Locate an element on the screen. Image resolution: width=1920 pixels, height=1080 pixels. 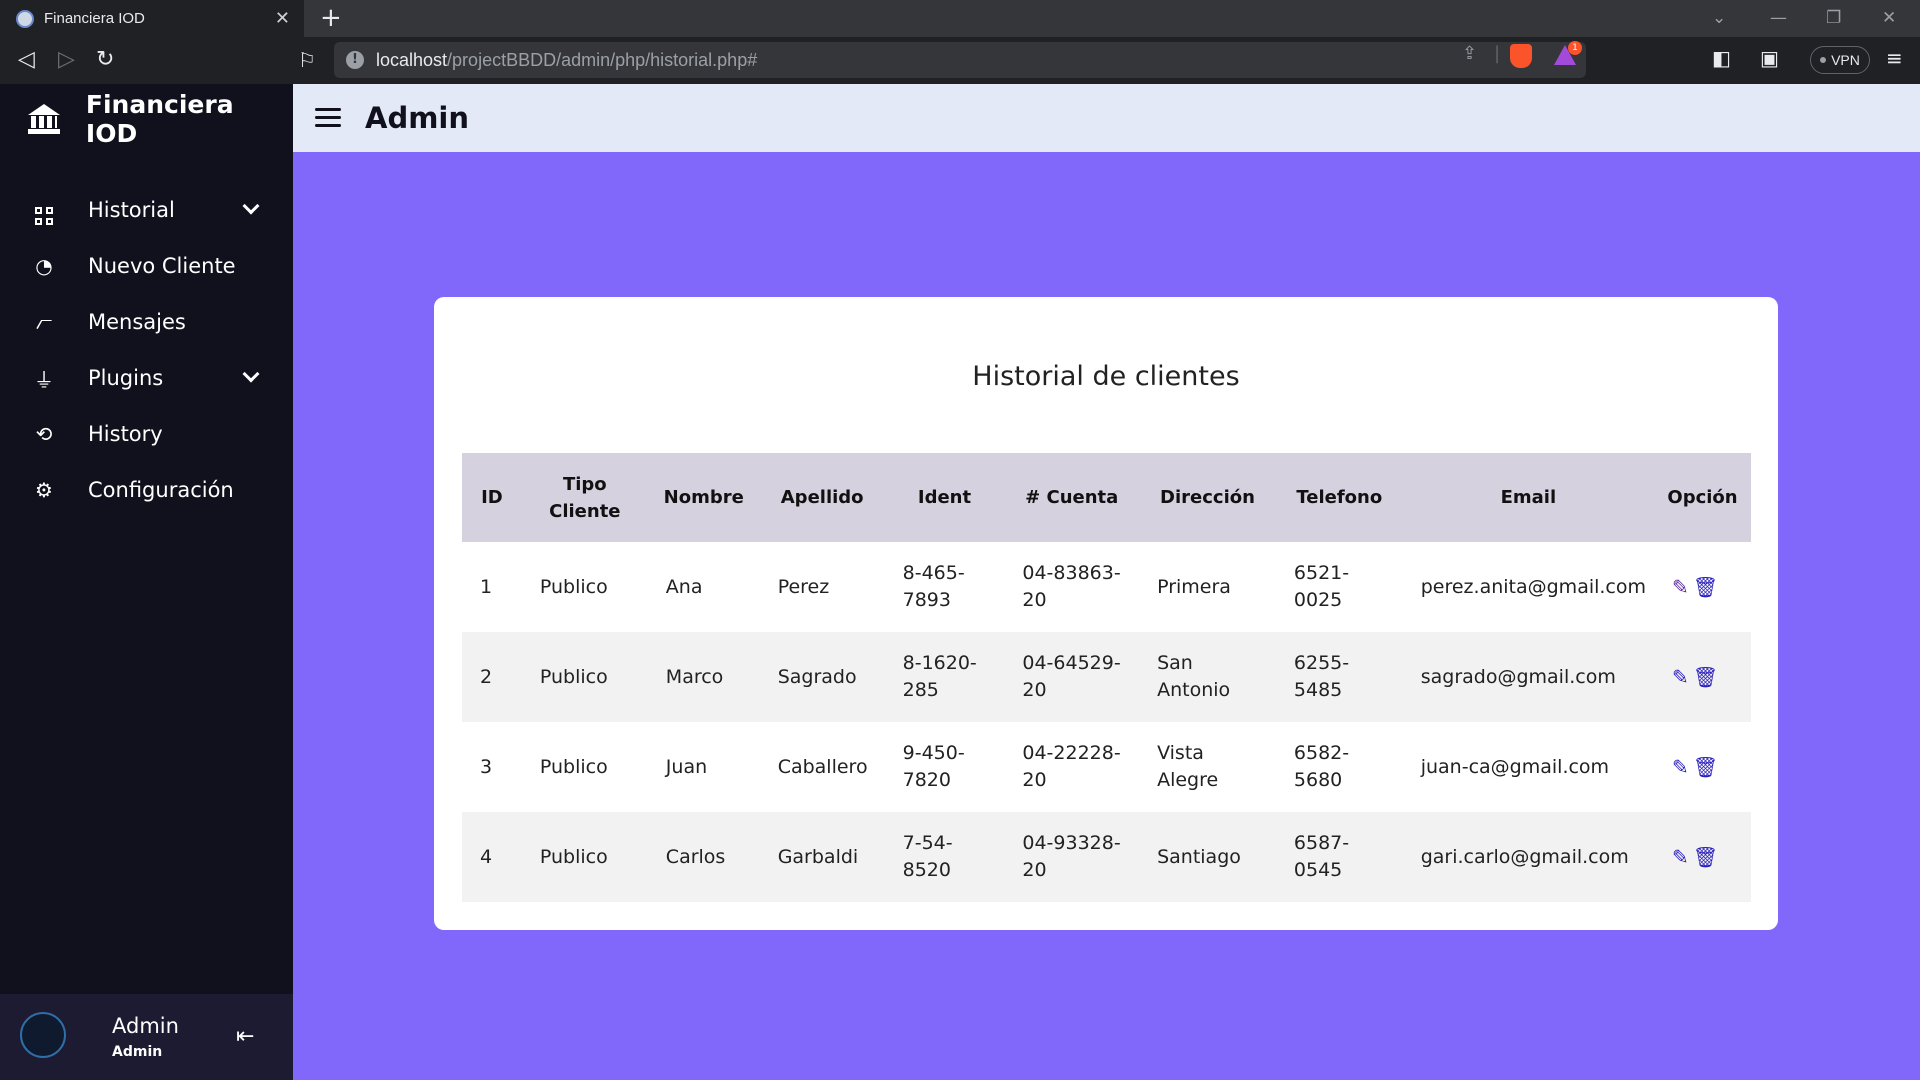
column-header: Ident is located at coordinates (944, 497).